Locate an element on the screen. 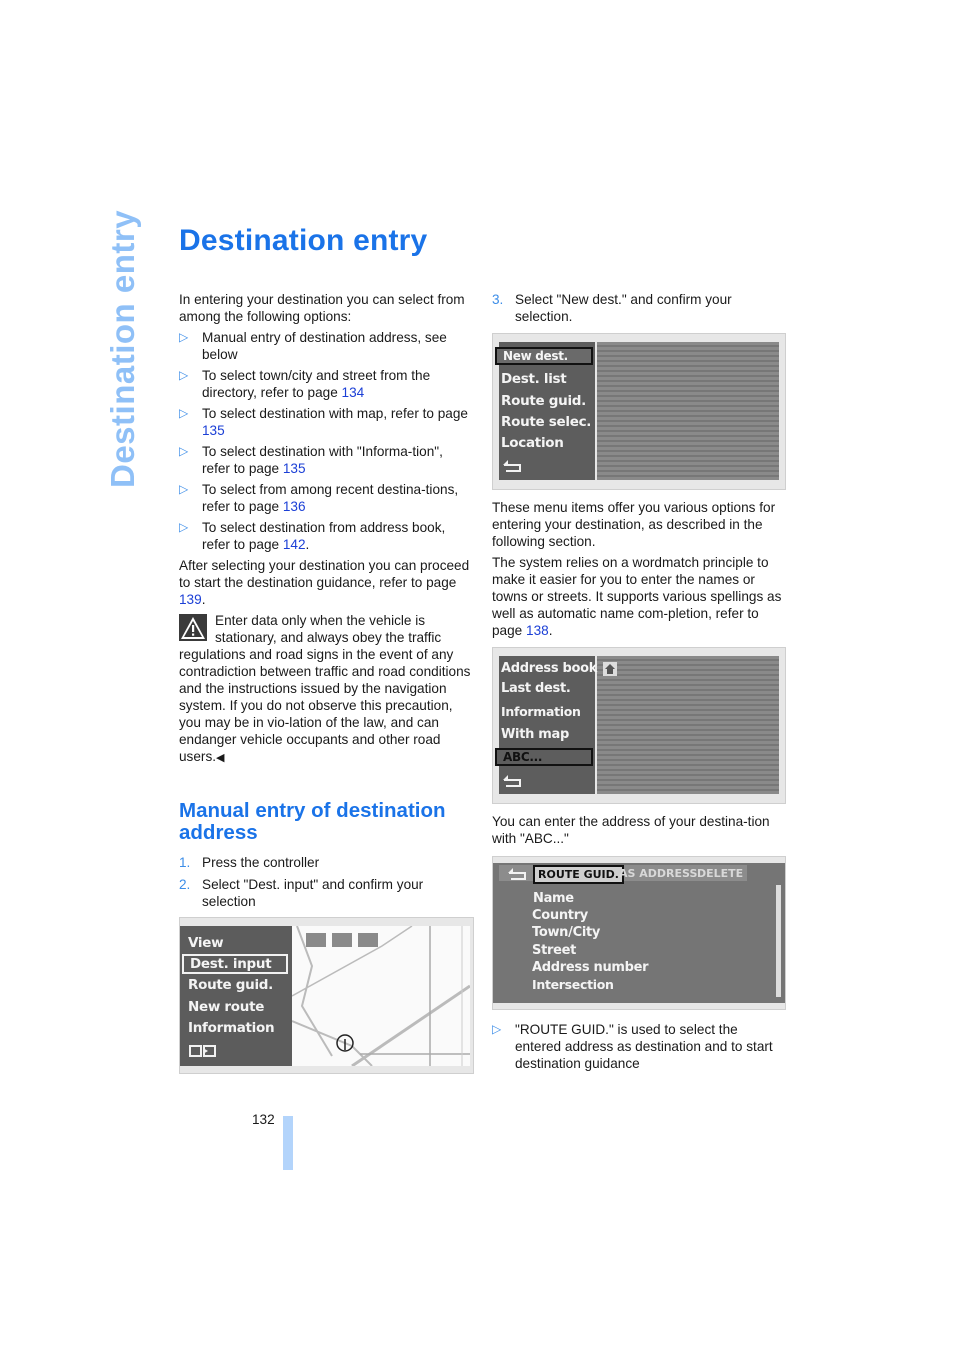  menu-item-dest-input: Dest. input is located at coordinates (235, 964).